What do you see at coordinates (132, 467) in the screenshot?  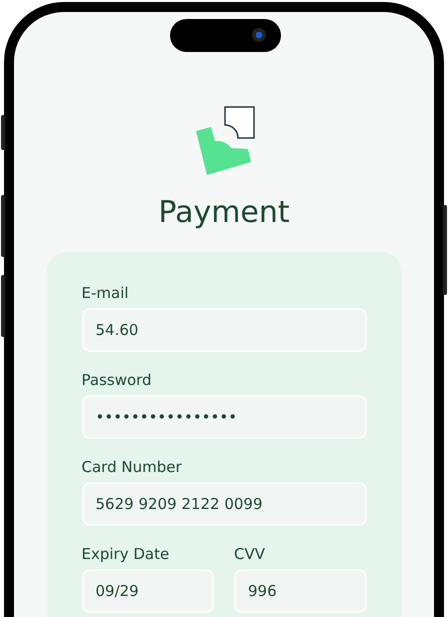 I see `field-label: Card Number` at bounding box center [132, 467].